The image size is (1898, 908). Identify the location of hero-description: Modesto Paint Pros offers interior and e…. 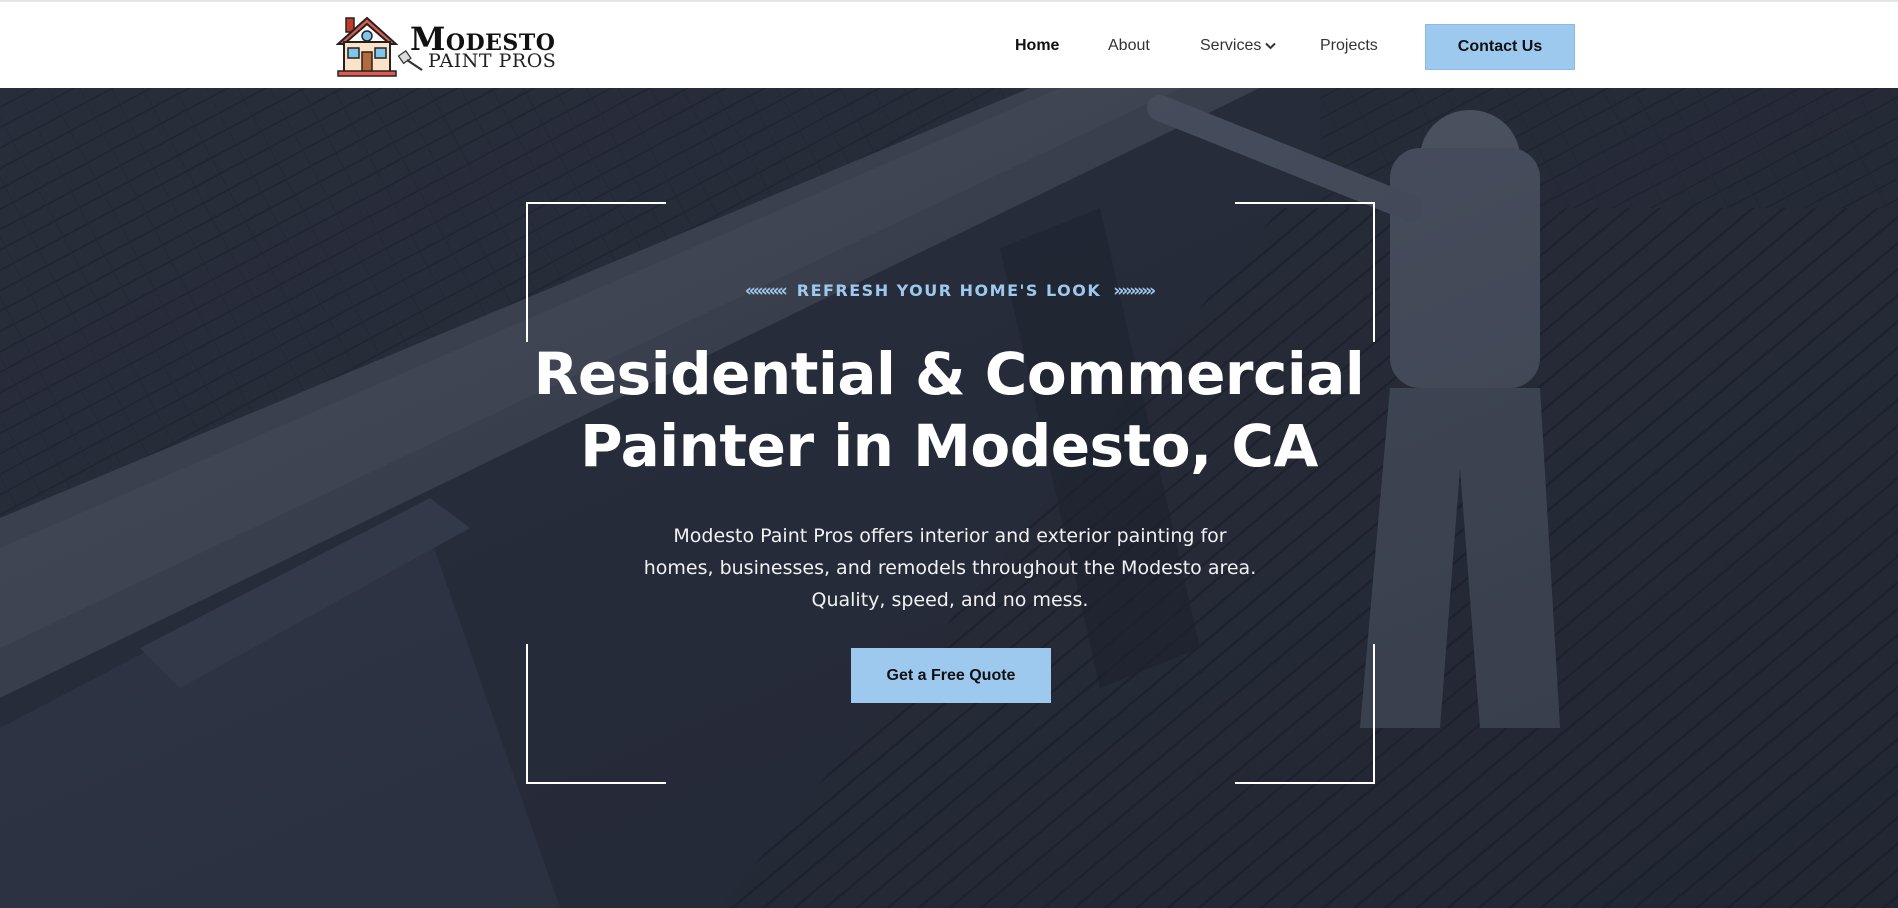
(950, 568).